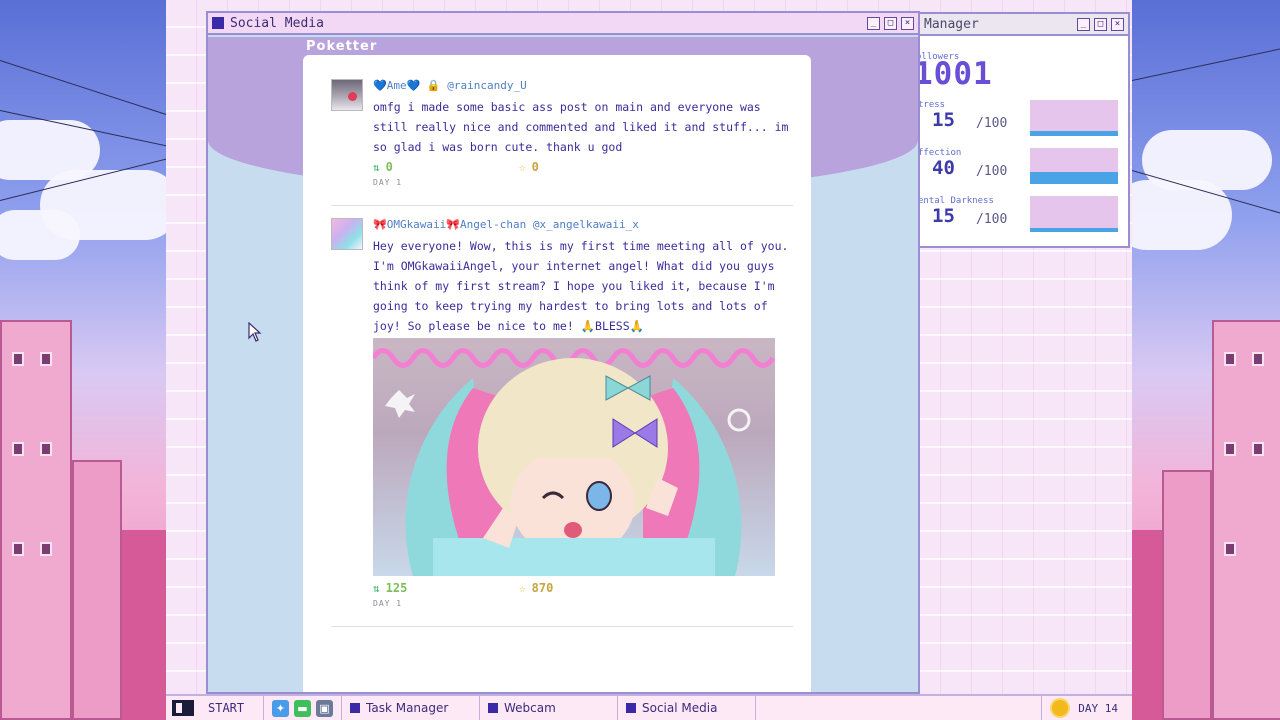 The width and height of the screenshot is (1280, 720). I want to click on start-button: START, so click(215, 708).